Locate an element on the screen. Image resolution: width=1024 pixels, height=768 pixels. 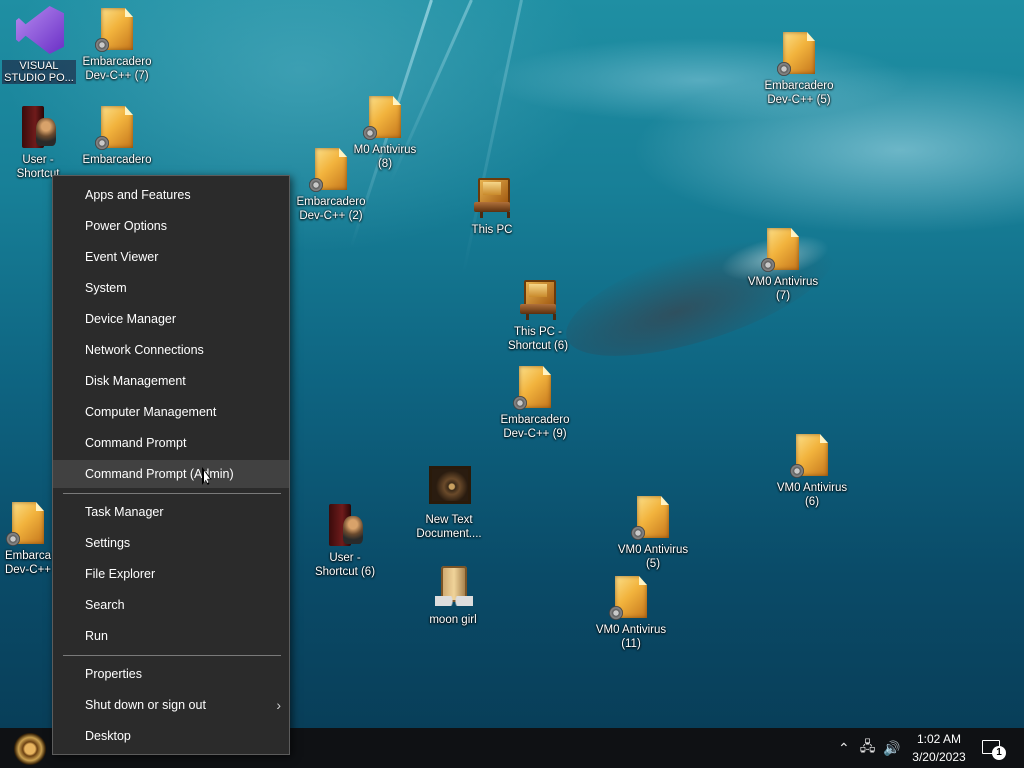
desktop-icon-label: This PC is located at coordinates (492, 230).